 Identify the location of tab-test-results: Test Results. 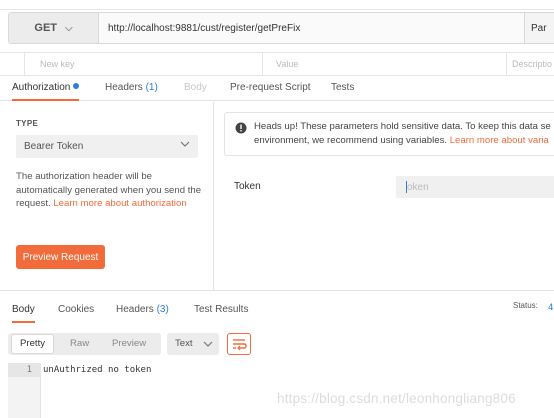
(221, 310).